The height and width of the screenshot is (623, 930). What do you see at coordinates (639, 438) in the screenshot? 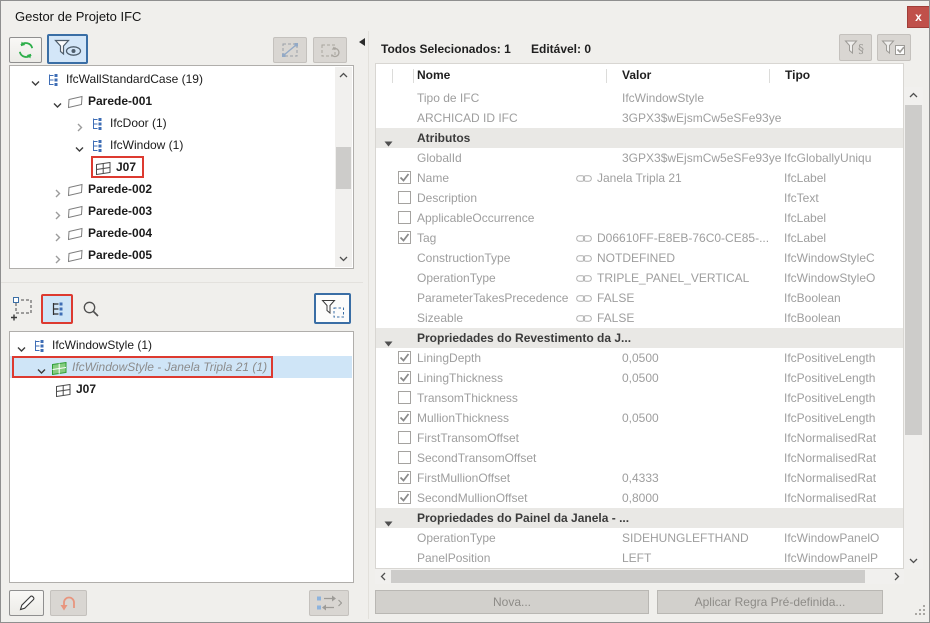
I see `property-firsttransomoffset: FirstTransomOffset IfcNormalisedRat` at bounding box center [639, 438].